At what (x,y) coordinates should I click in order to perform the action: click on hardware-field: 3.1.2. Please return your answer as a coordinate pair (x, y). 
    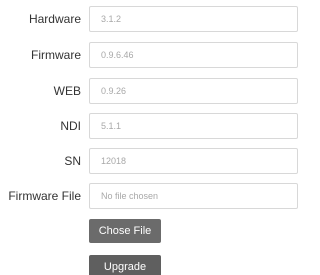
    Looking at the image, I should click on (193, 19).